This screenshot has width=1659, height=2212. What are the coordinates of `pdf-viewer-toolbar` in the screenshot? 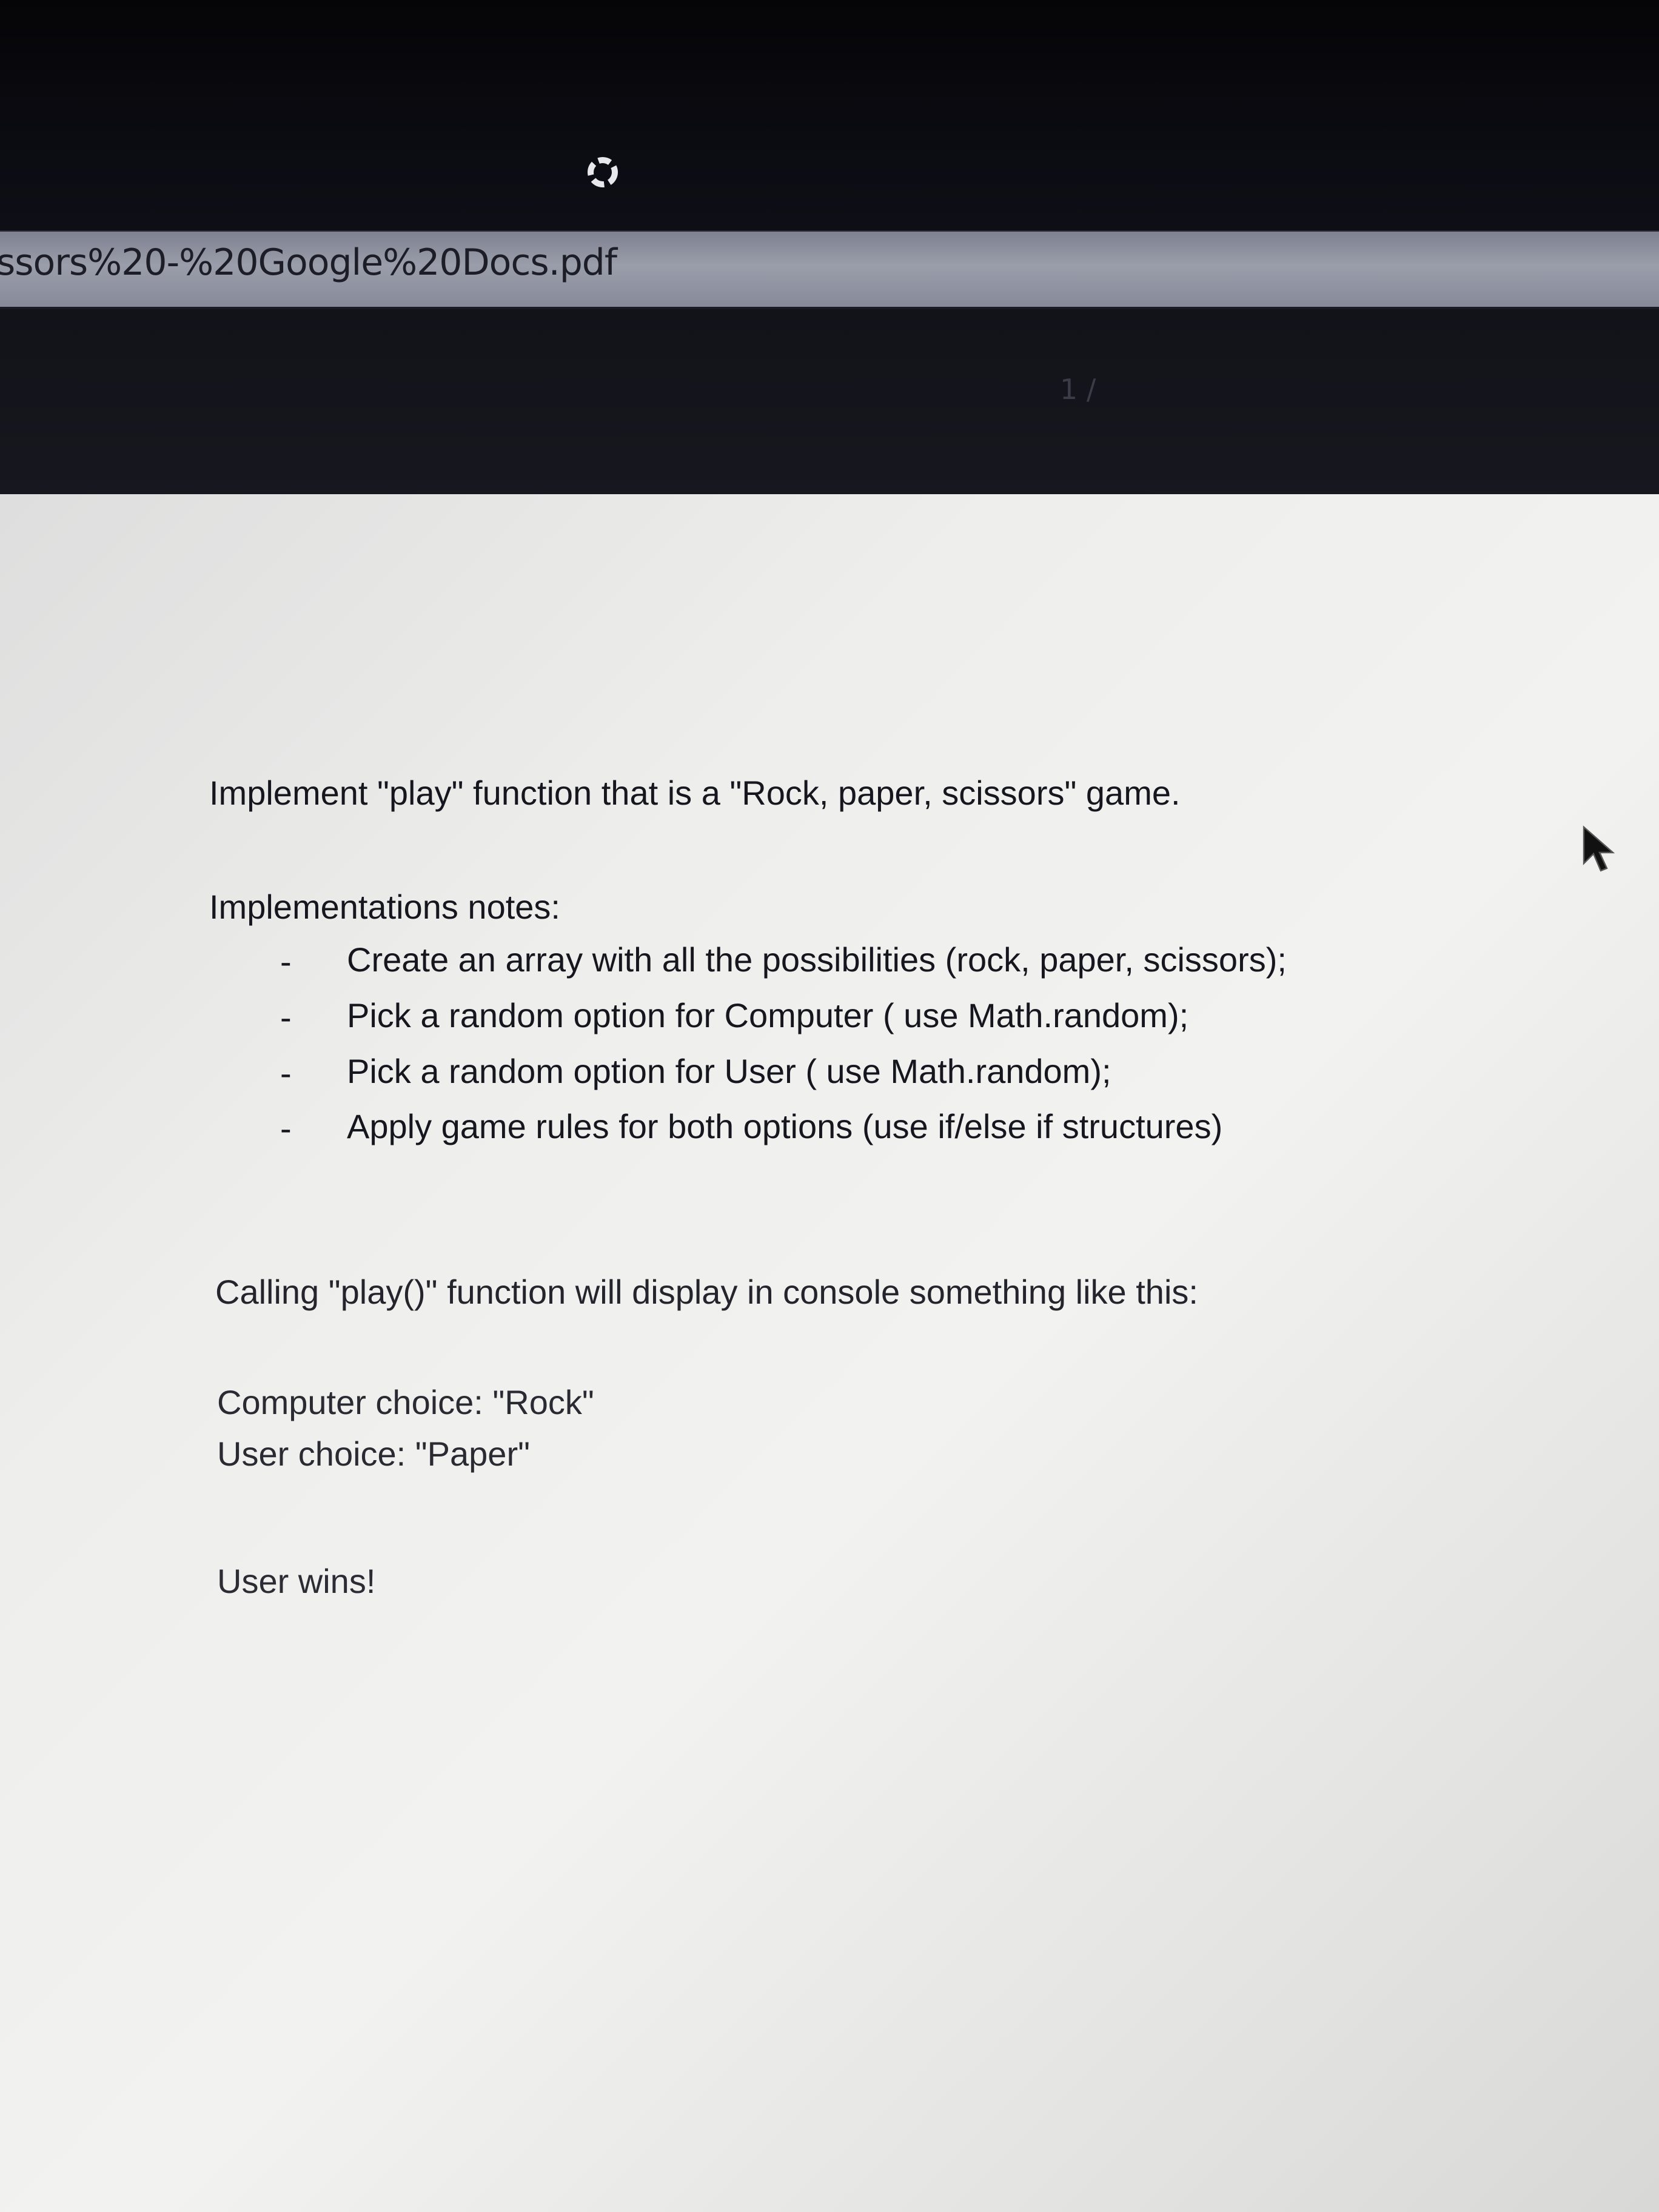 It's located at (829, 401).